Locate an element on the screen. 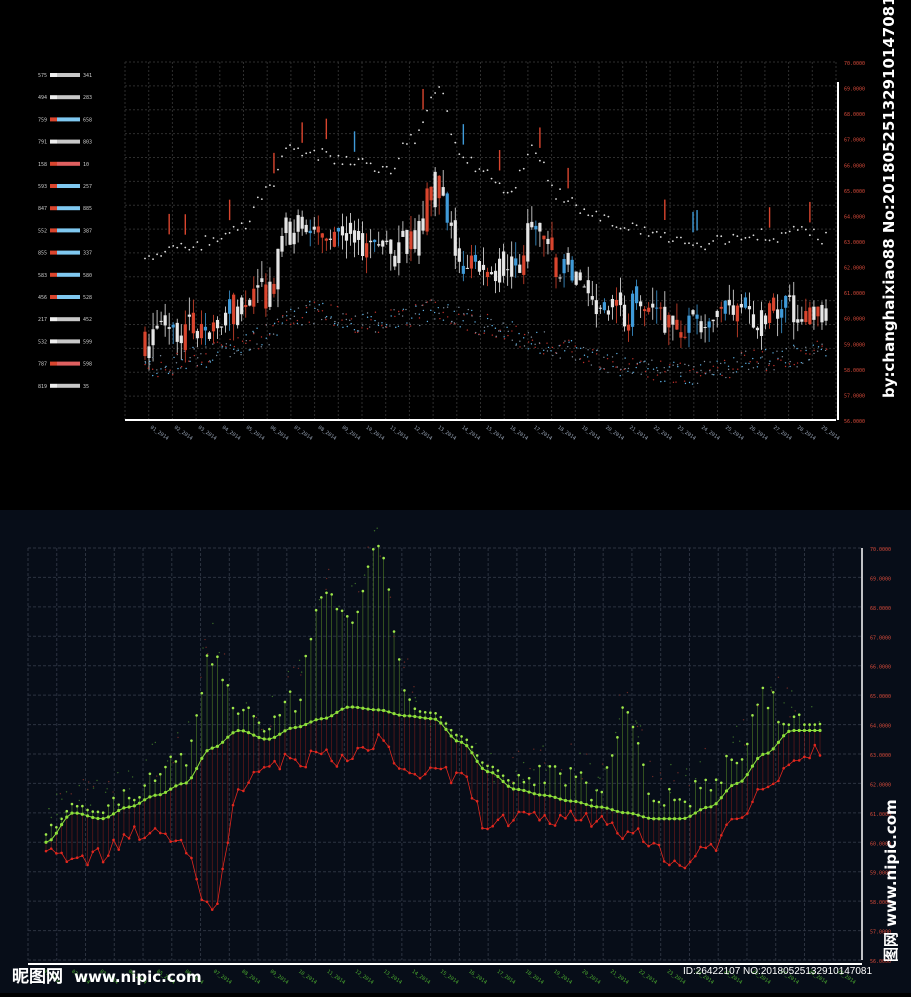 The width and height of the screenshot is (911, 997). x-tick-label: 05_2014 is located at coordinates (255, 433).